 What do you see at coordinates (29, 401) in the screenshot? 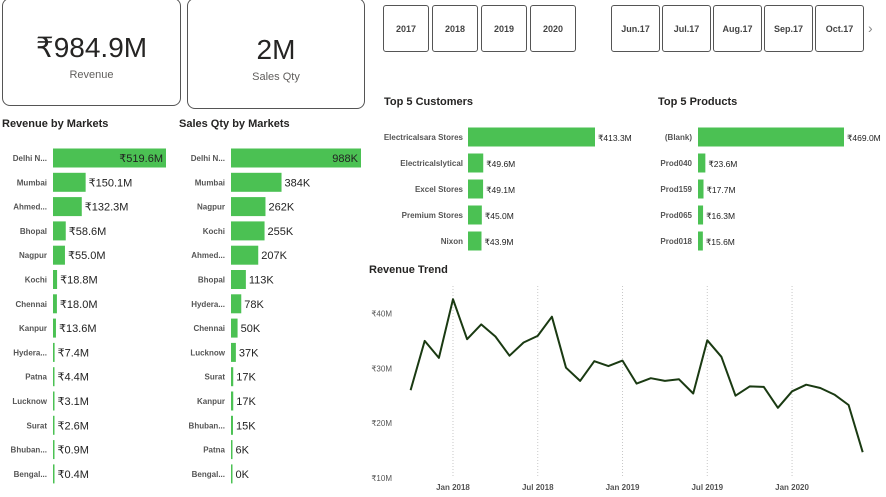
I see `category-label: Lucknow` at bounding box center [29, 401].